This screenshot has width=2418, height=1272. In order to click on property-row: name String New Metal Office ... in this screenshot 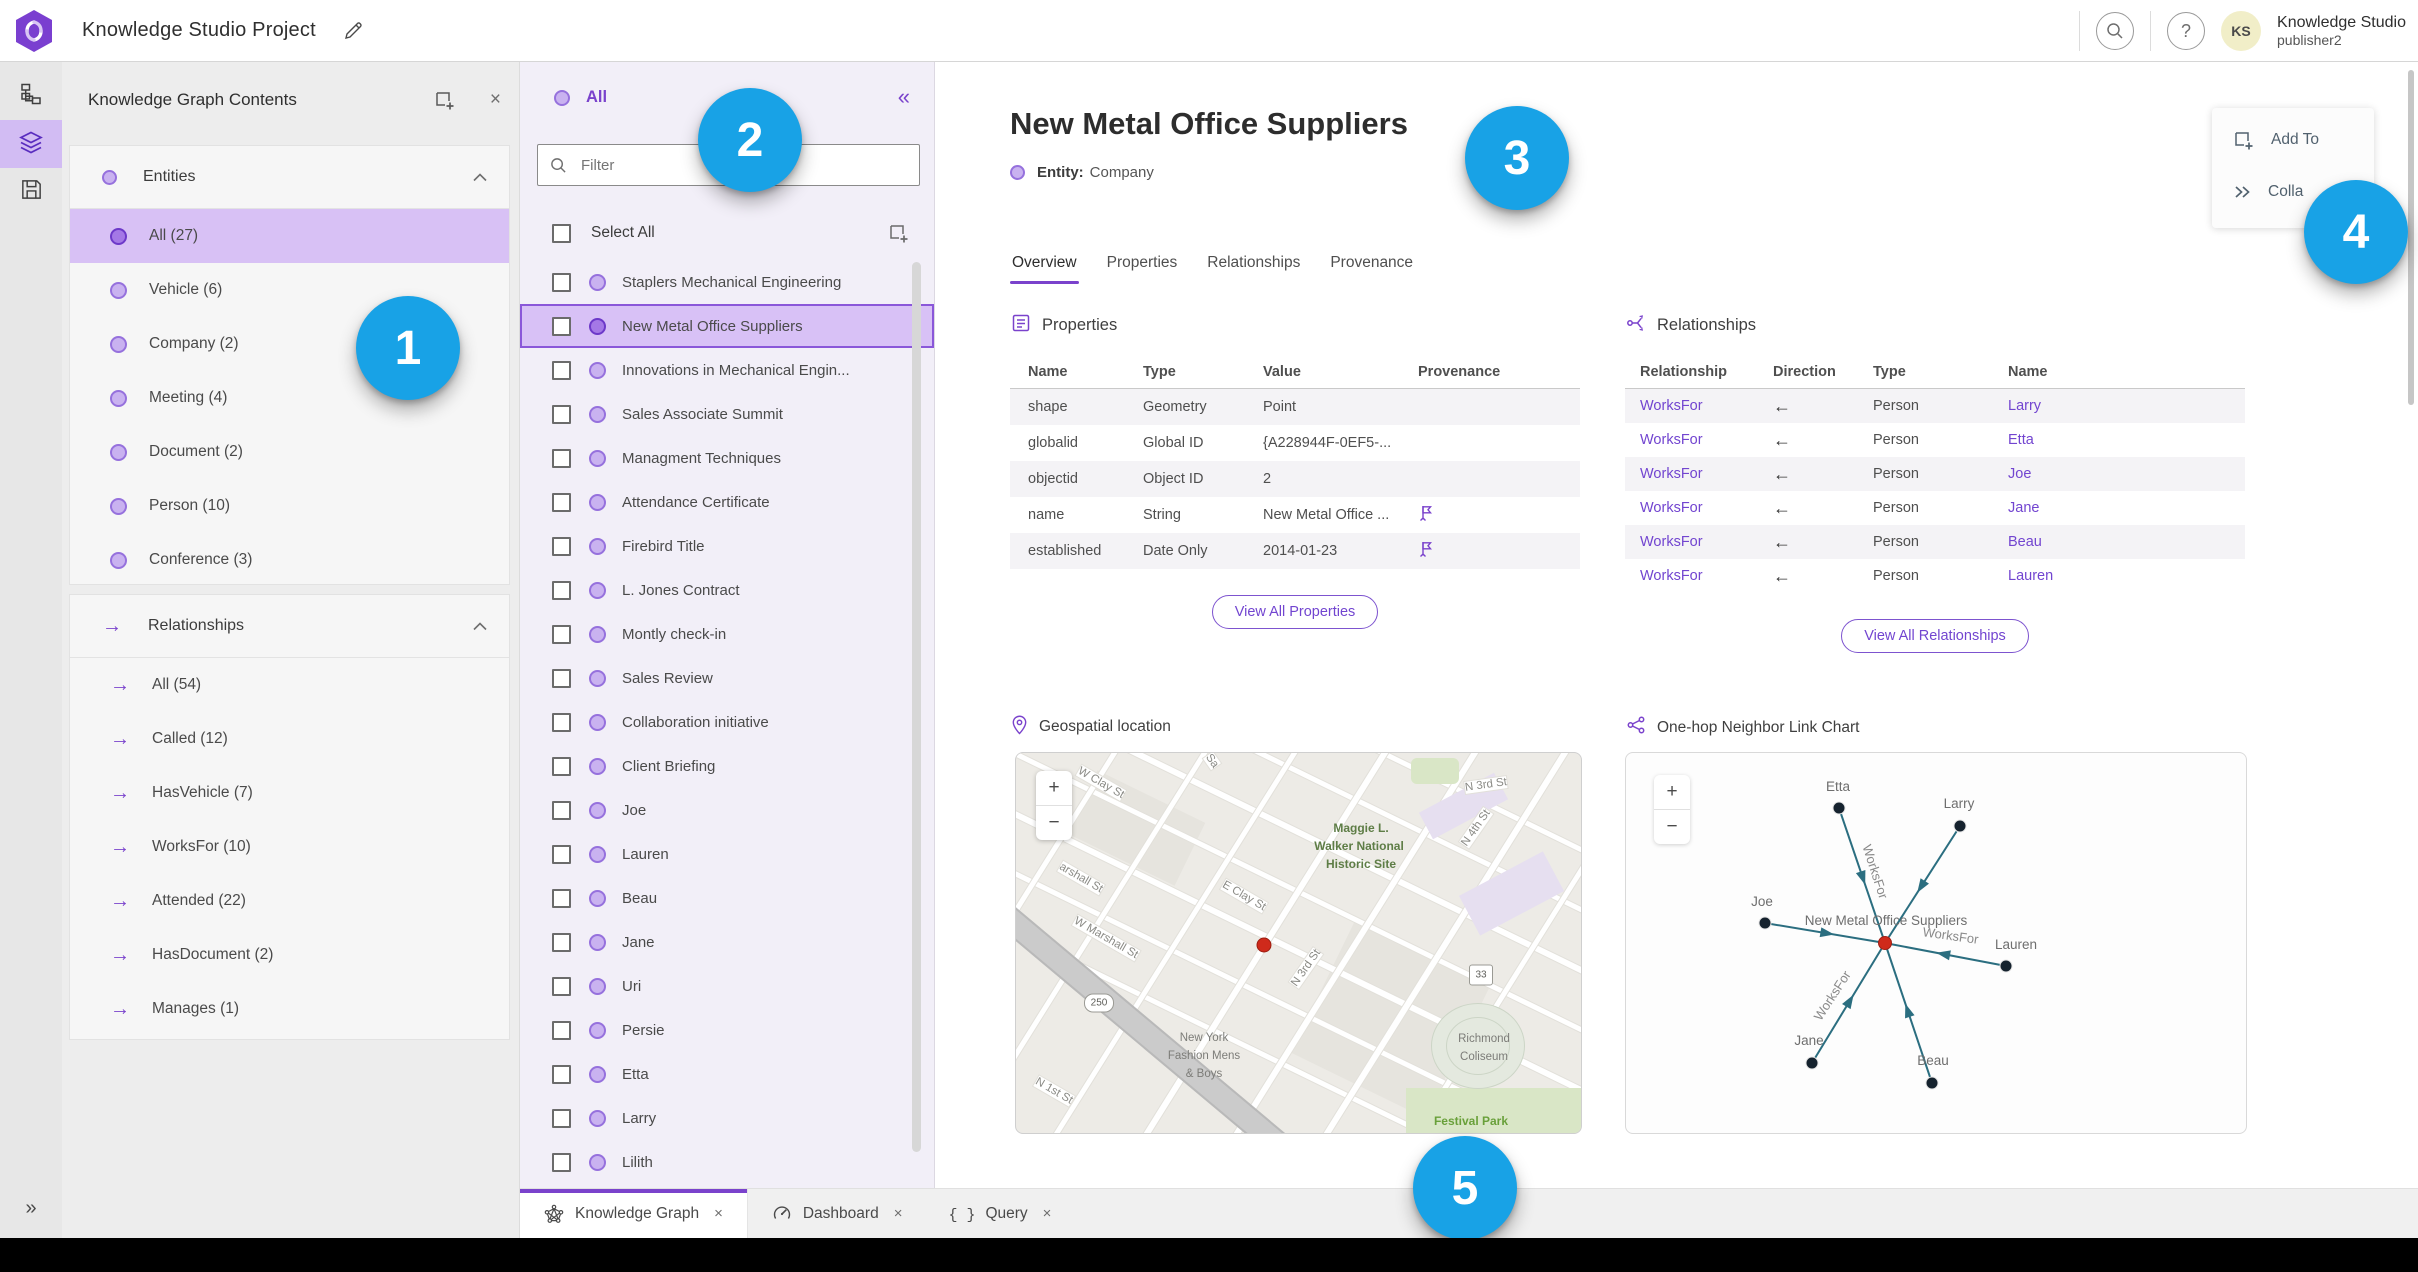, I will do `click(1295, 515)`.